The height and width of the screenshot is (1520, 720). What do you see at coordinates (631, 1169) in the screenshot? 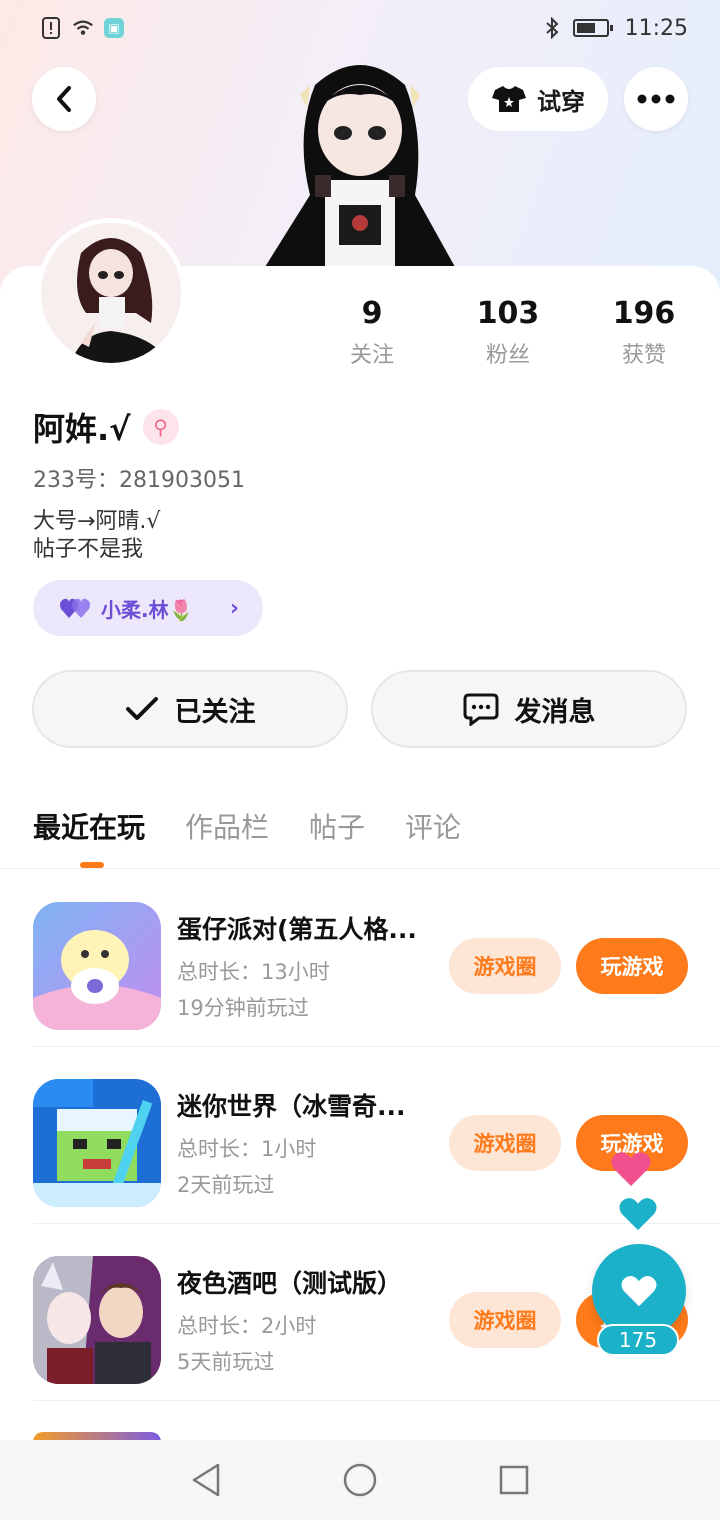
I see `floating-heart-pink-icon` at bounding box center [631, 1169].